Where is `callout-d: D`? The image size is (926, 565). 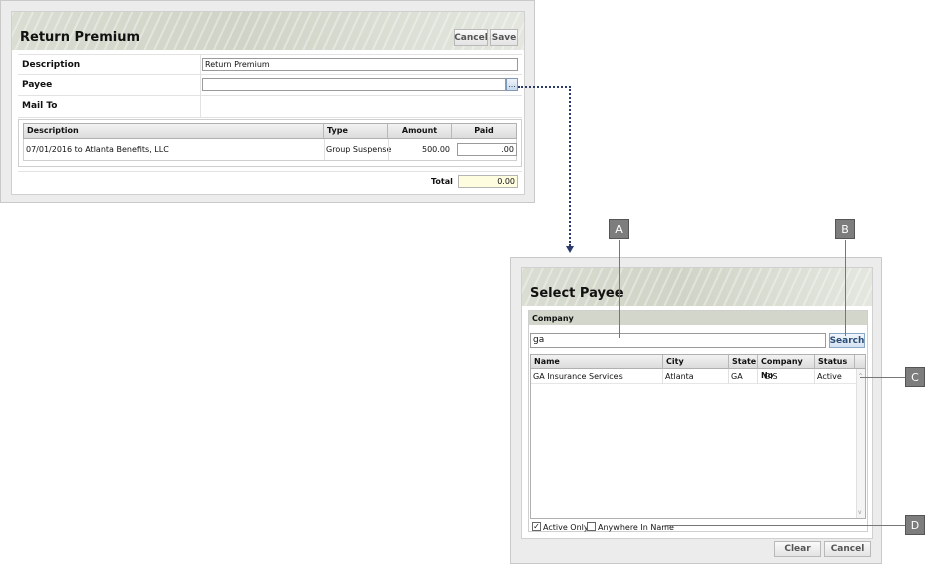 callout-d: D is located at coordinates (915, 525).